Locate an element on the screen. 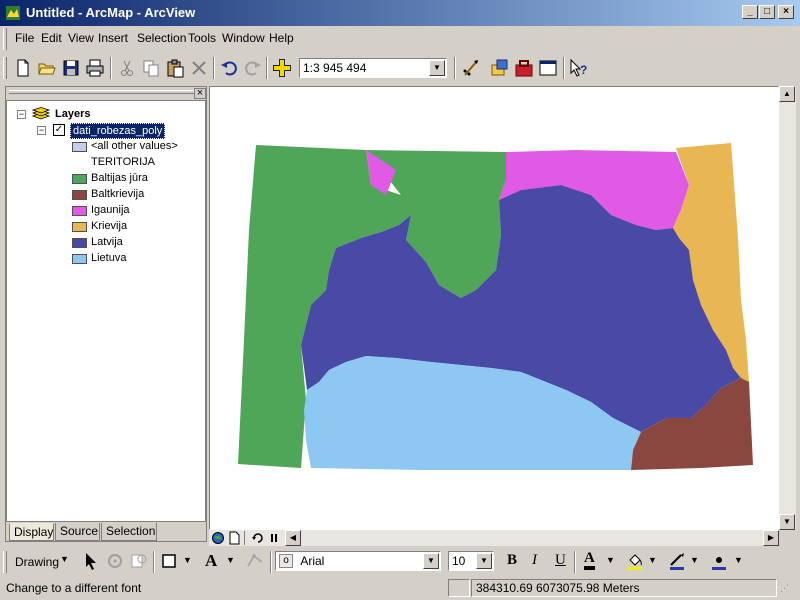 The width and height of the screenshot is (800, 600). font-color-button: A is located at coordinates (589, 560).